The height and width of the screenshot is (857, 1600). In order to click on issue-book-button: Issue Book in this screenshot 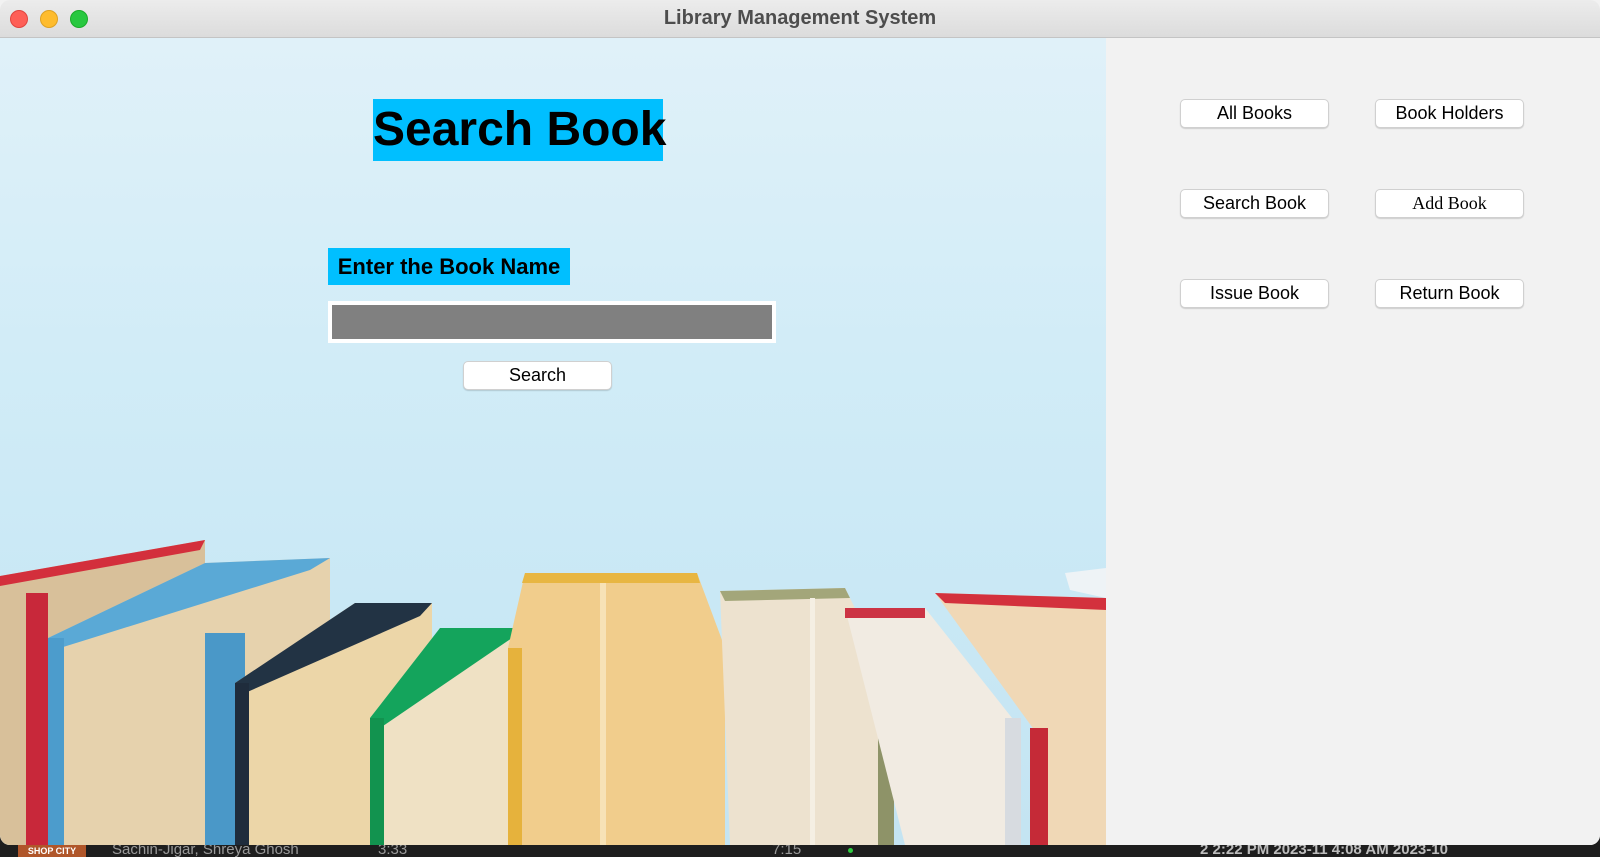, I will do `click(1254, 293)`.